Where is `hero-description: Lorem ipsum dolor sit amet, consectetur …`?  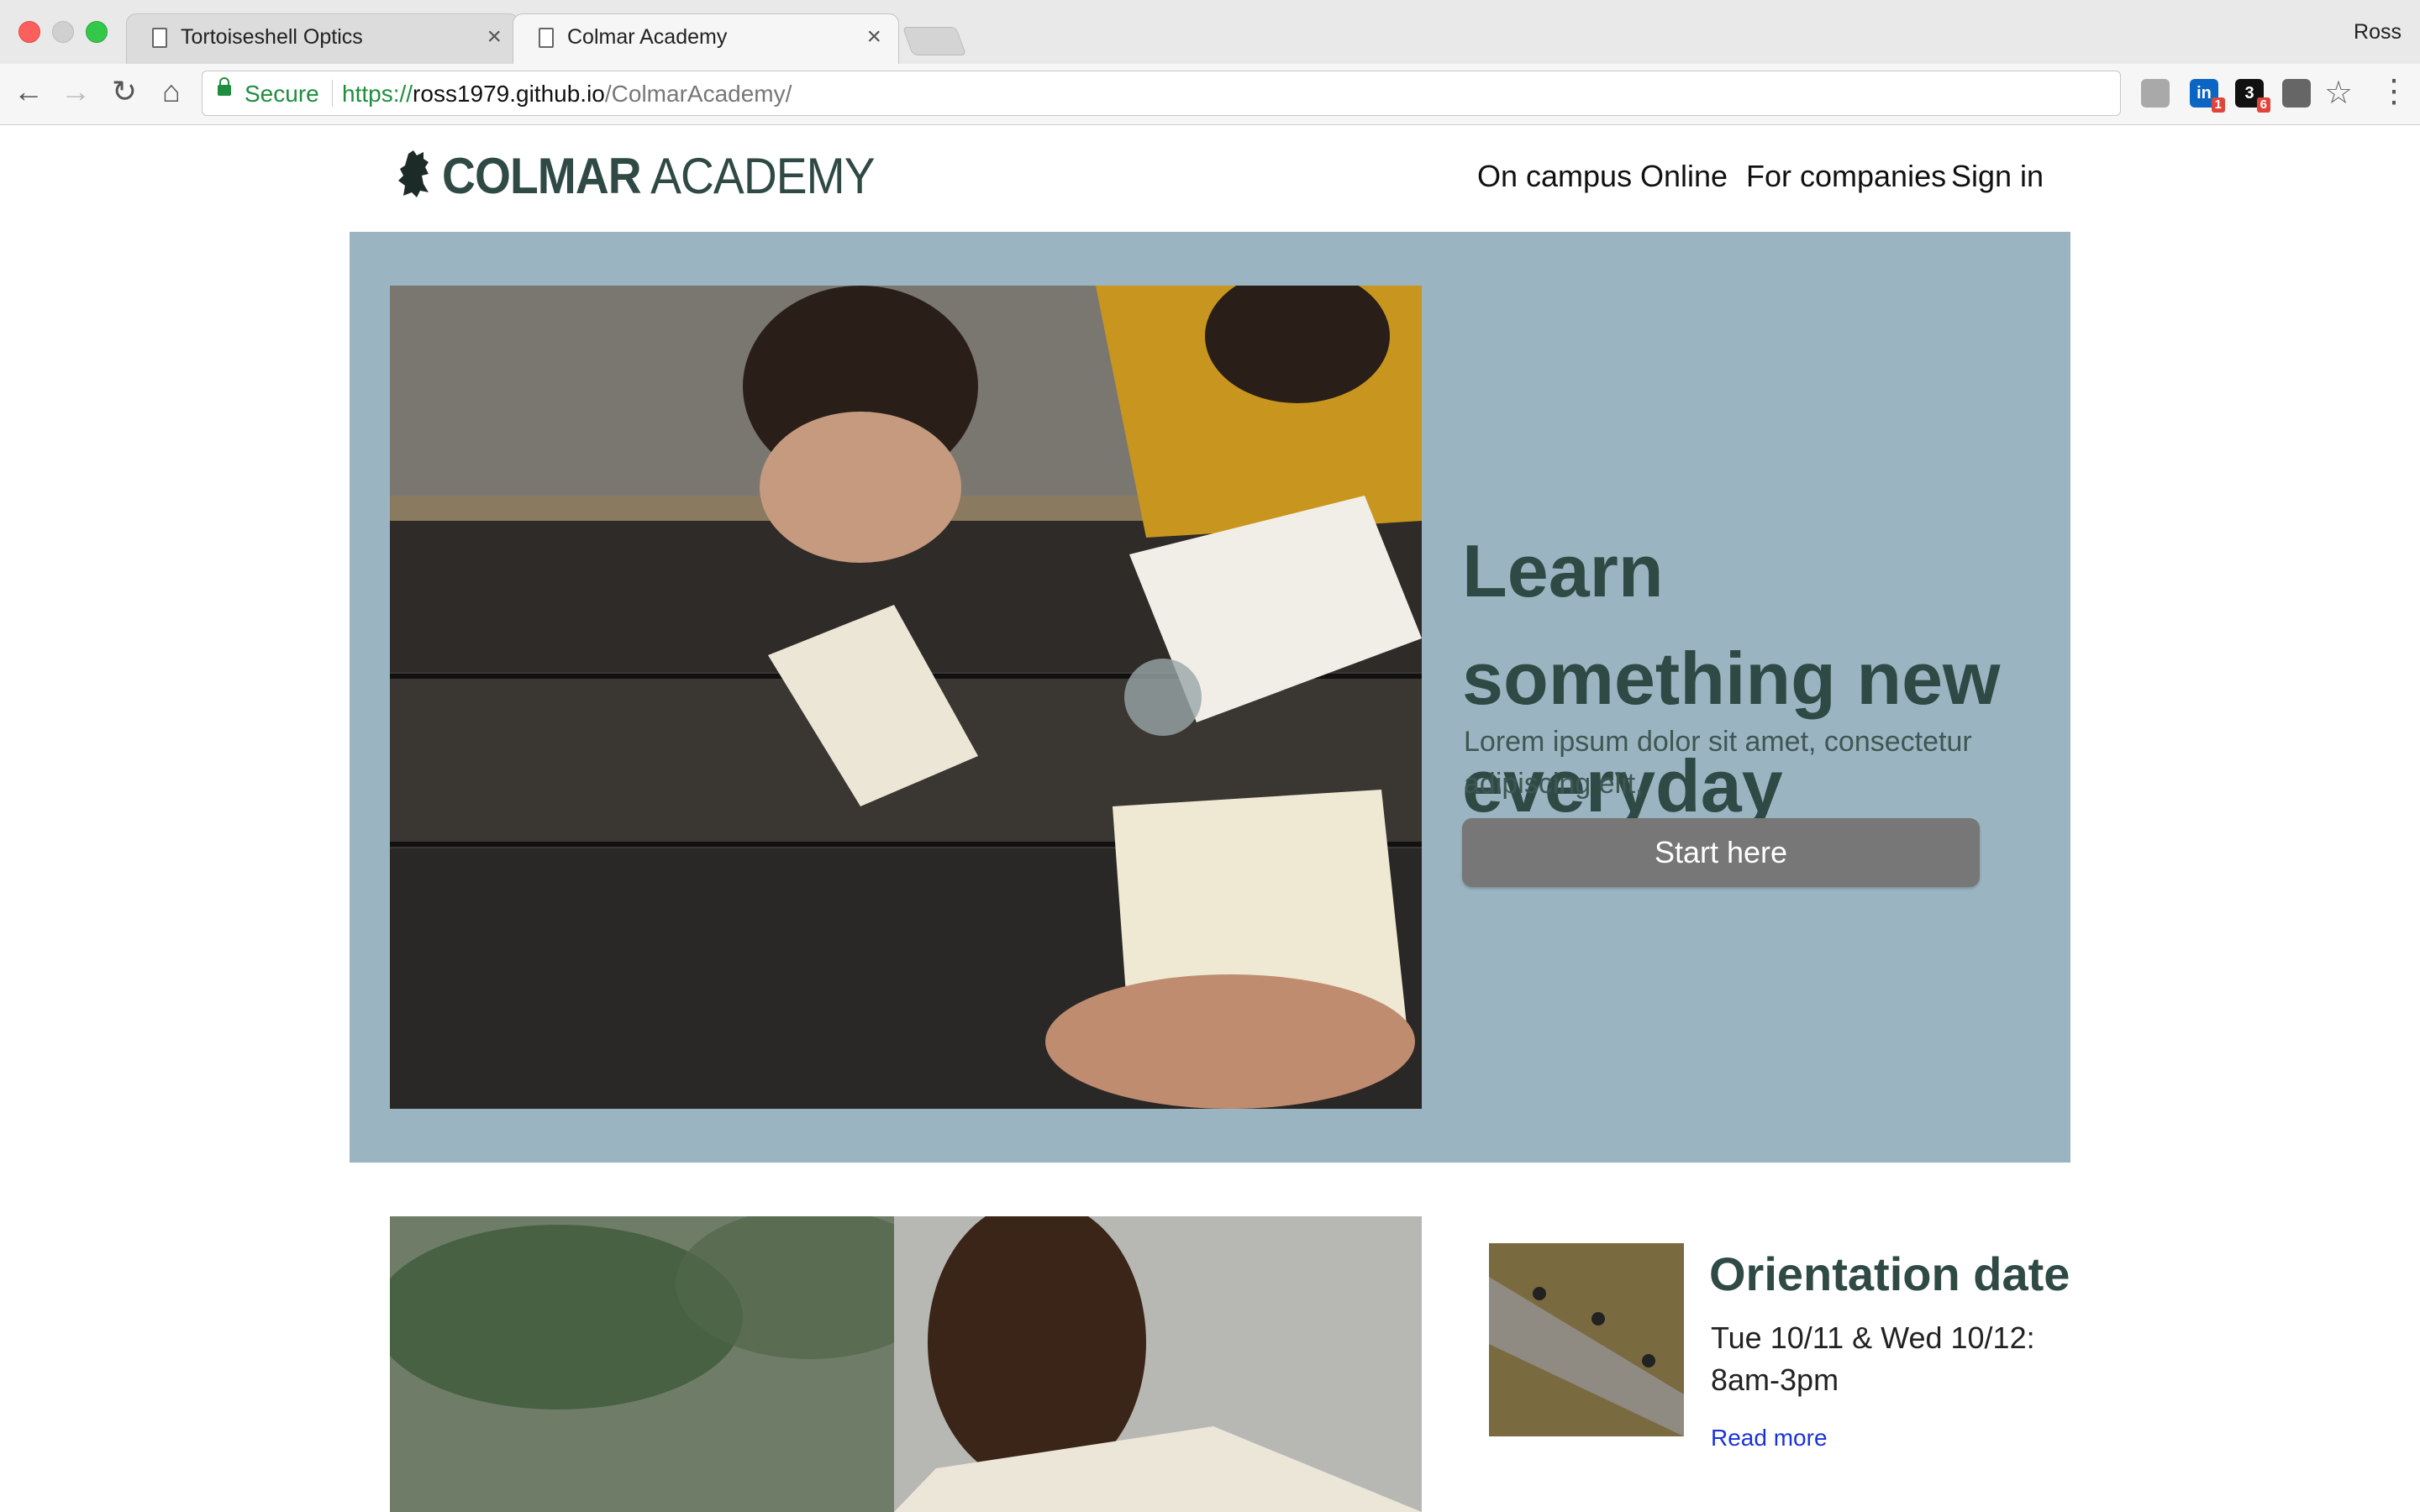
hero-description: Lorem ipsum dolor sit amet, consectetur … is located at coordinates (1718, 763).